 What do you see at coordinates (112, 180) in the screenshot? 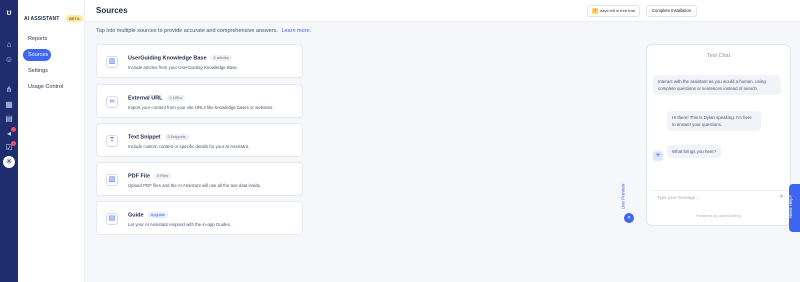
I see `pdf-icon: ▧` at bounding box center [112, 180].